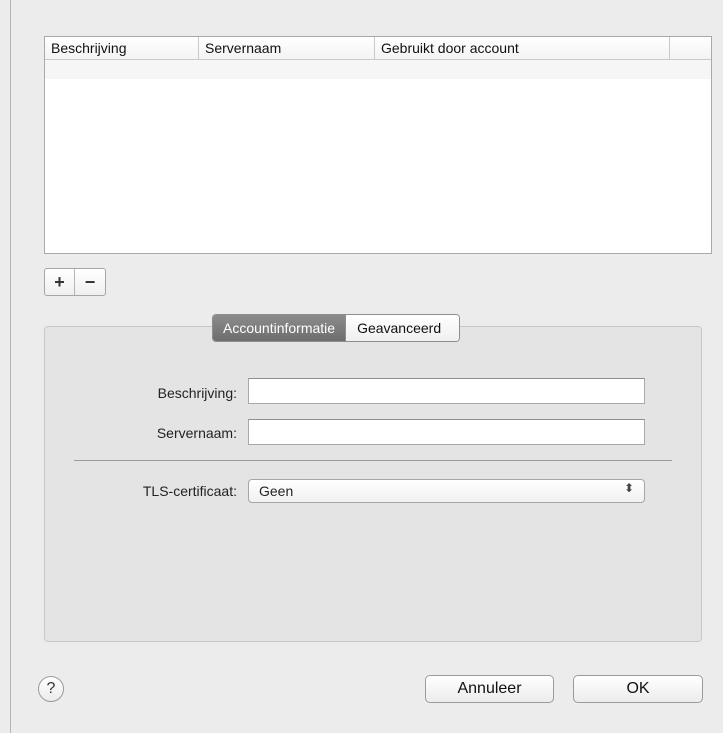 Image resolution: width=723 pixels, height=733 pixels. Describe the element at coordinates (373, 460) in the screenshot. I see `separator` at that location.